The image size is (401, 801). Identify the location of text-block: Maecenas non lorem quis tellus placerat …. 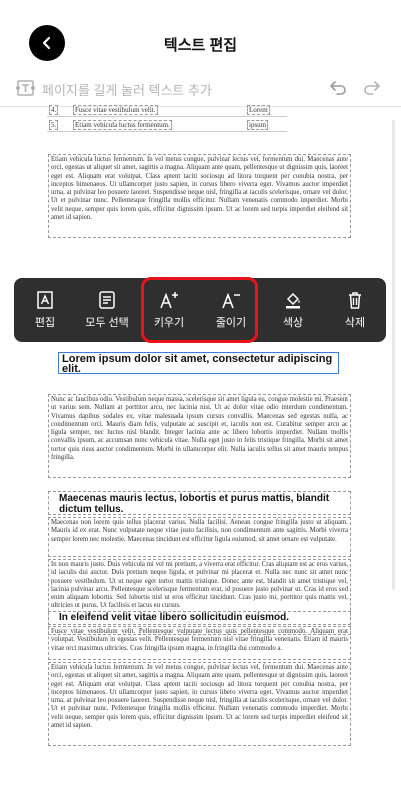
(199, 537).